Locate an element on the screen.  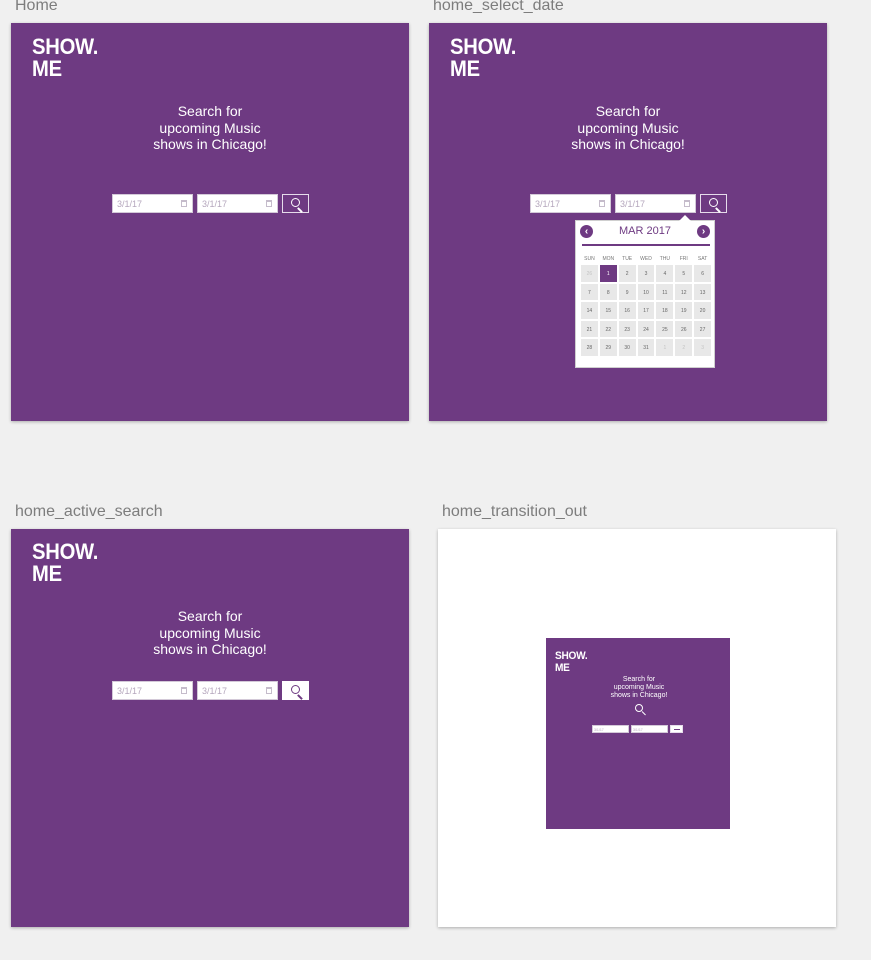
calendar-day: 6 is located at coordinates (703, 273).